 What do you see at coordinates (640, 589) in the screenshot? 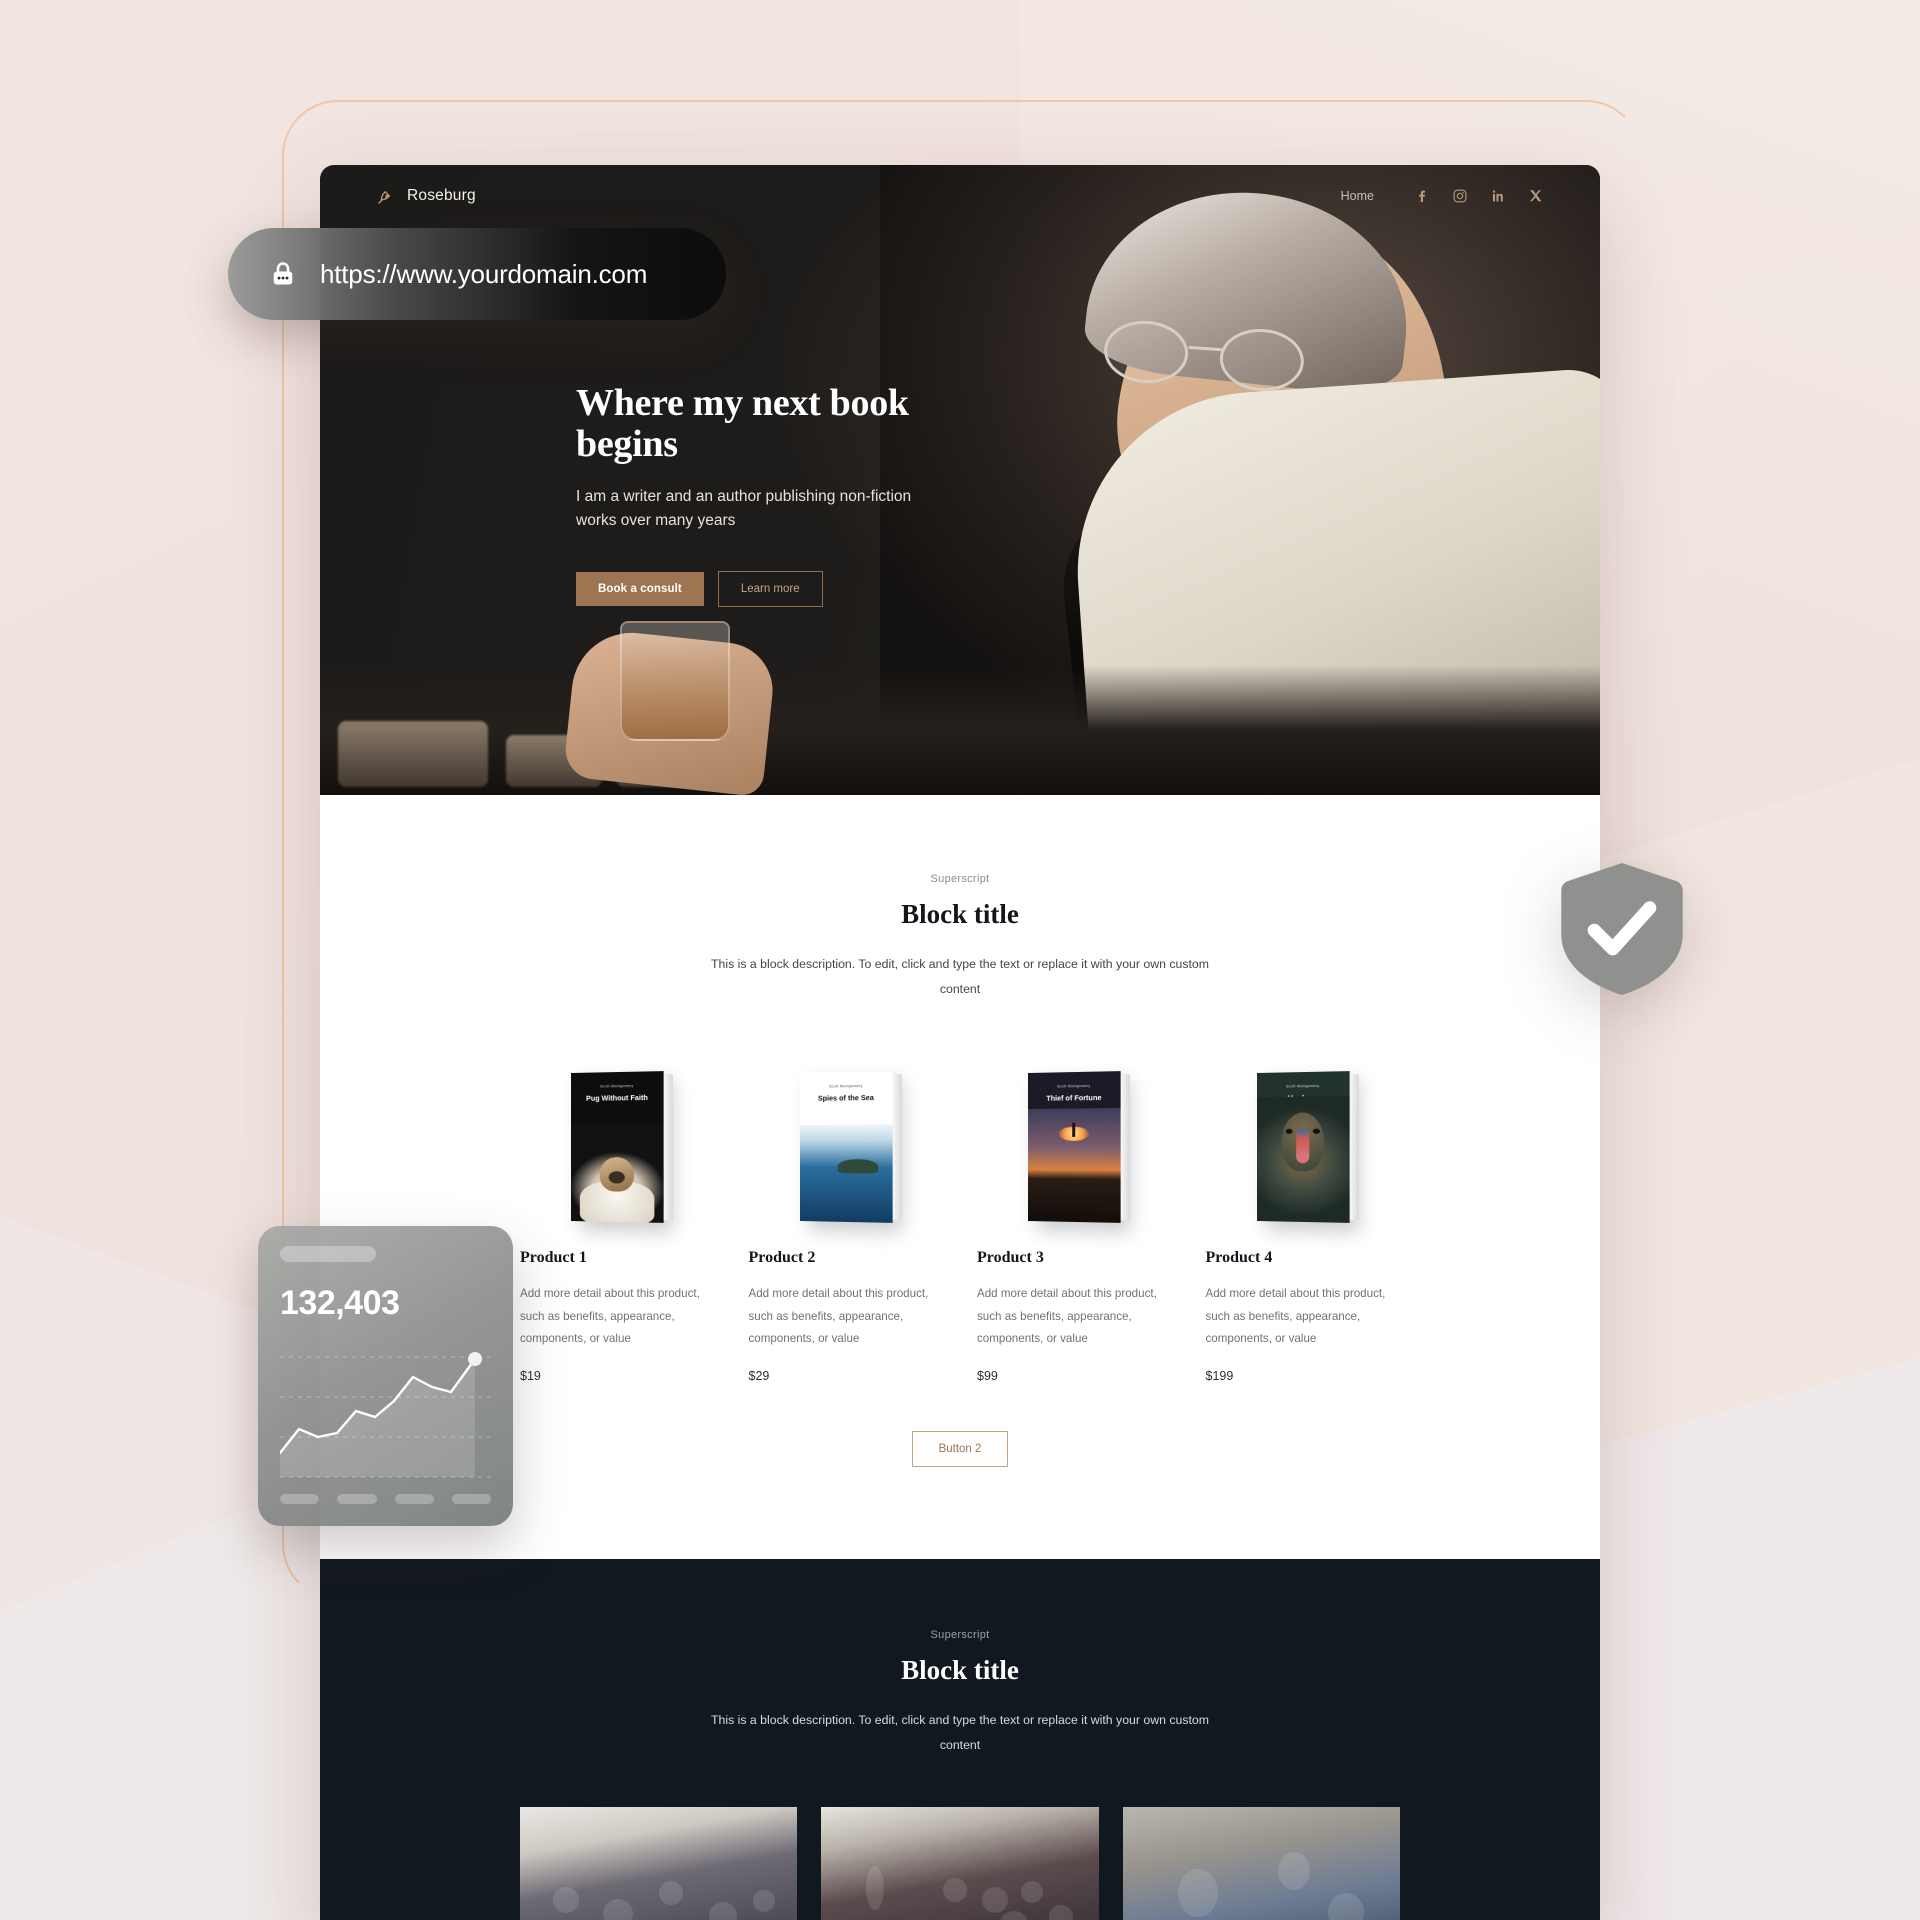
I see `book-a-consult-button: Book a consult` at bounding box center [640, 589].